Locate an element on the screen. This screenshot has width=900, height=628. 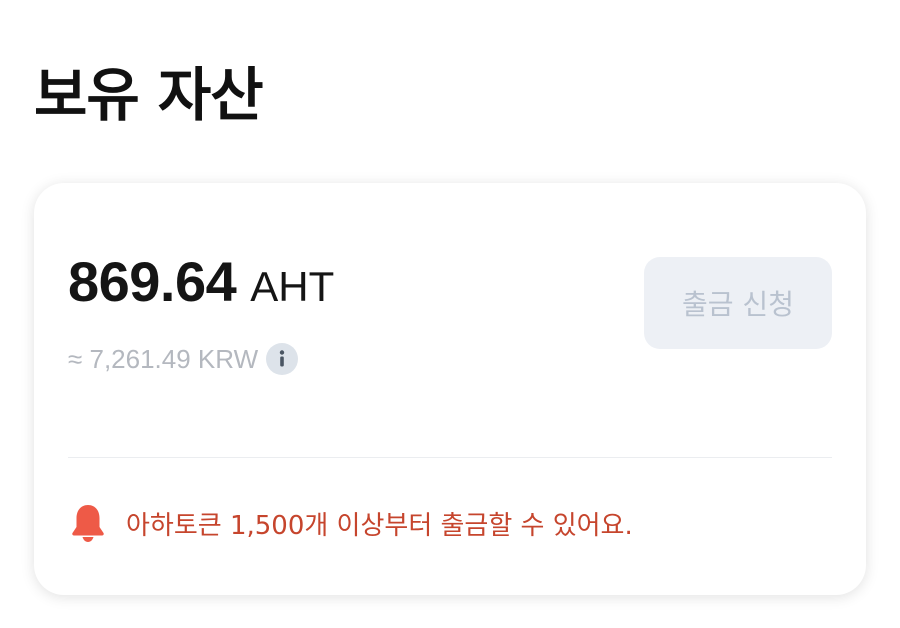
krw-equivalent: ≈ 7,261.49 KRW is located at coordinates (163, 358).